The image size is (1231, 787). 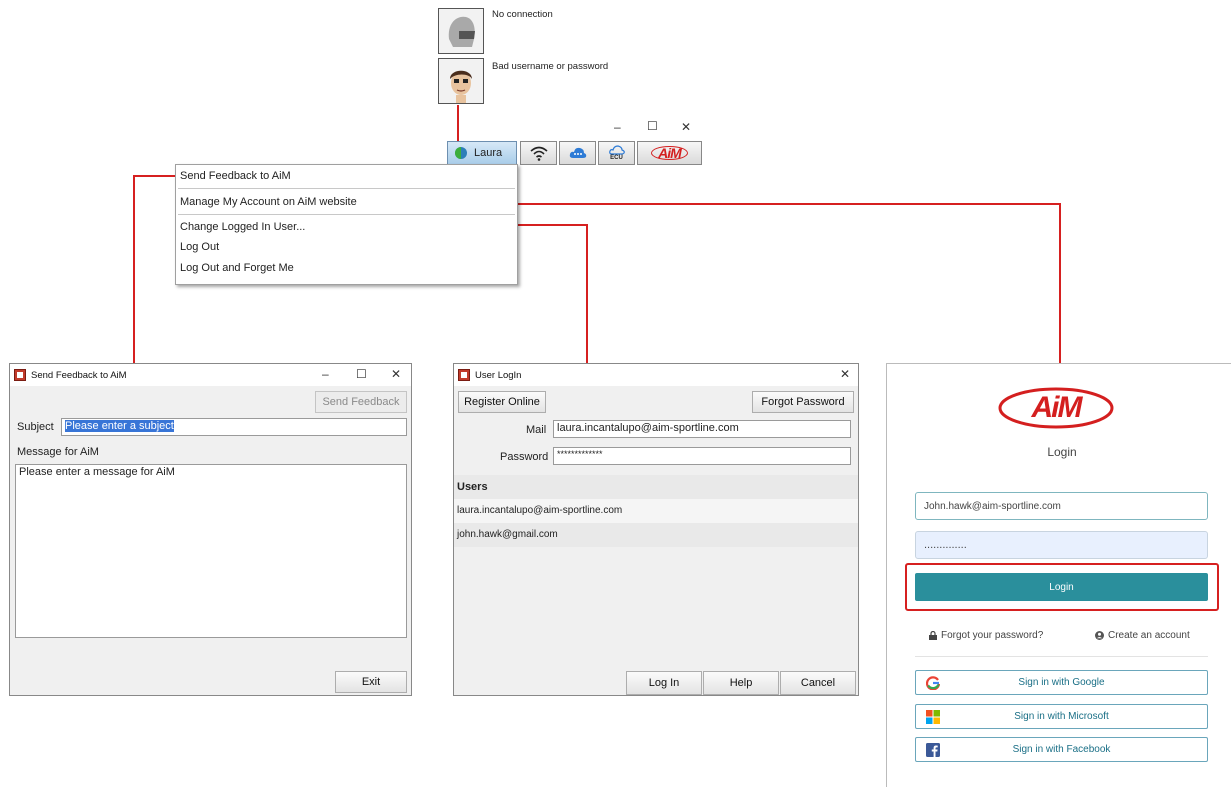 I want to click on helmet-icon, so click(x=461, y=31).